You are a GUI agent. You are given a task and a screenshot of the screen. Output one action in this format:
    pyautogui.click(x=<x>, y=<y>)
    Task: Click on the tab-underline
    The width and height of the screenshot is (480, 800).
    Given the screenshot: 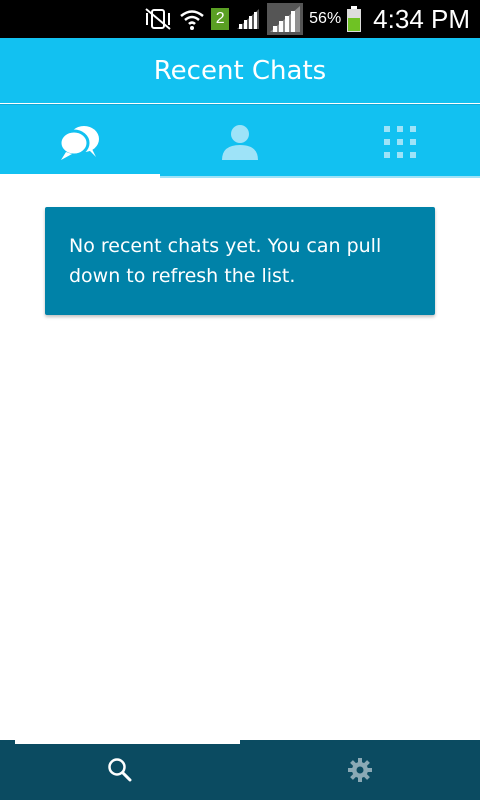 What is the action you would take?
    pyautogui.click(x=320, y=177)
    